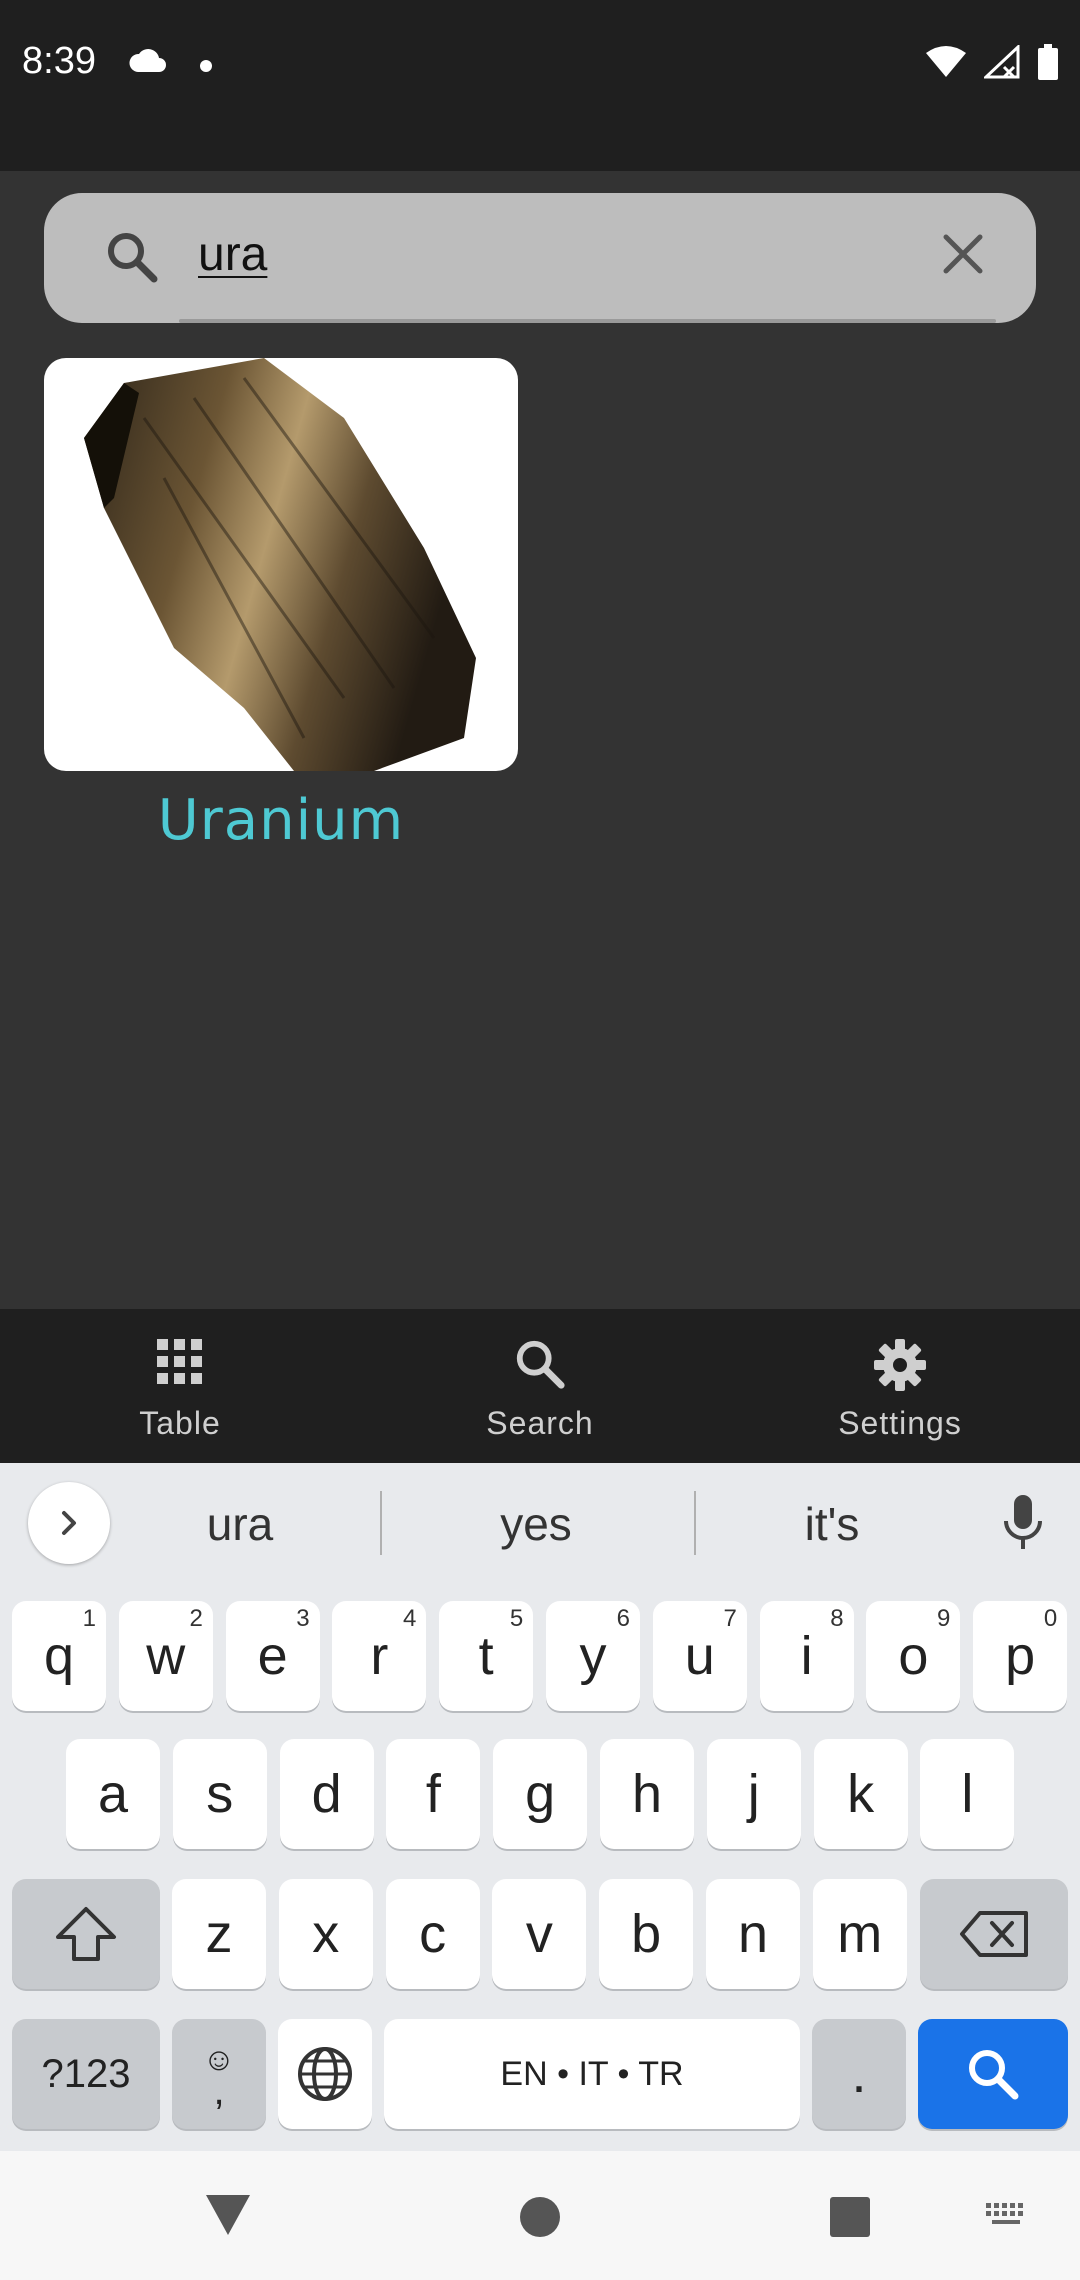 Image resolution: width=1080 pixels, height=2280 pixels. I want to click on search-field: ura, so click(540, 258).